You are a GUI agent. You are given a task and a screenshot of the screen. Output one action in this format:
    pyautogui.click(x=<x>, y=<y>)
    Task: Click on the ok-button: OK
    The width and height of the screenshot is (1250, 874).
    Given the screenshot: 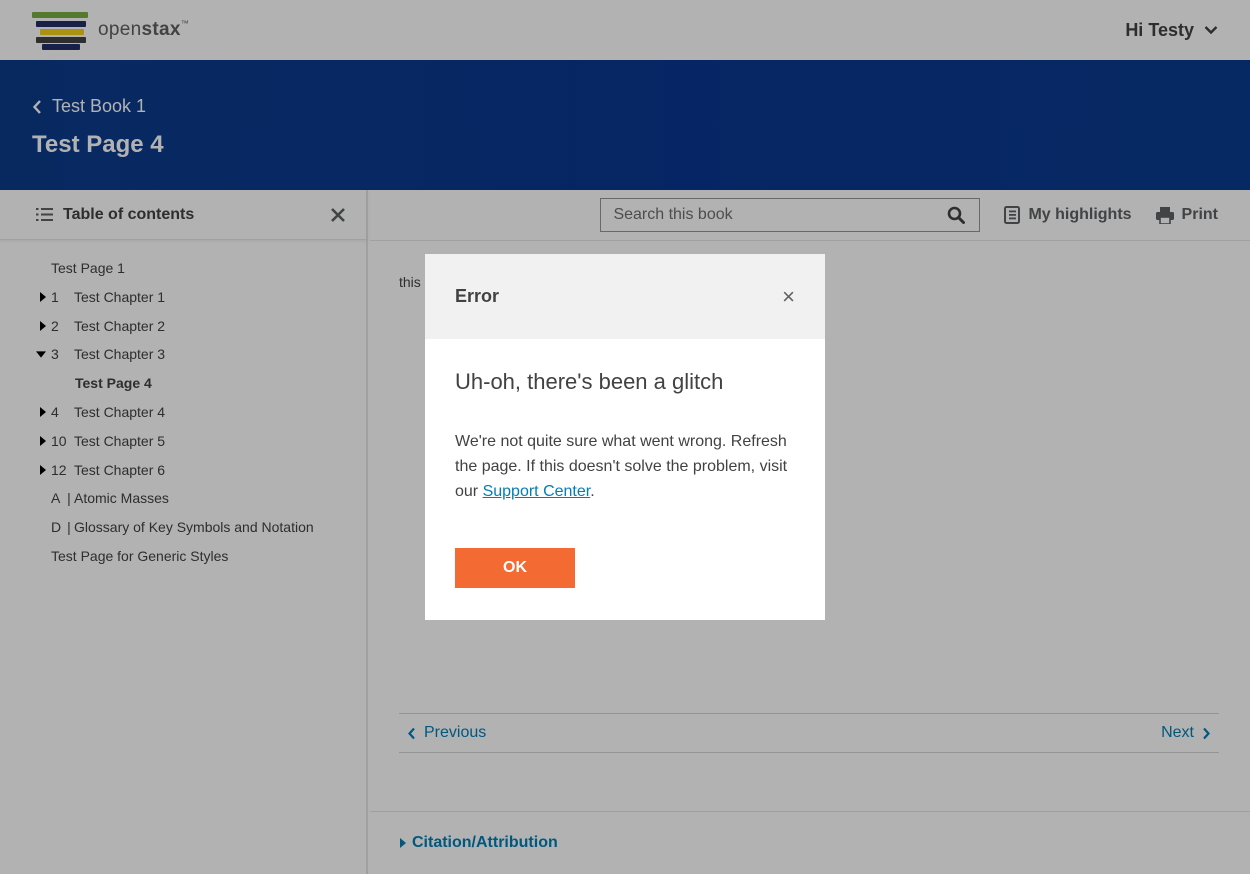 What is the action you would take?
    pyautogui.click(x=515, y=568)
    